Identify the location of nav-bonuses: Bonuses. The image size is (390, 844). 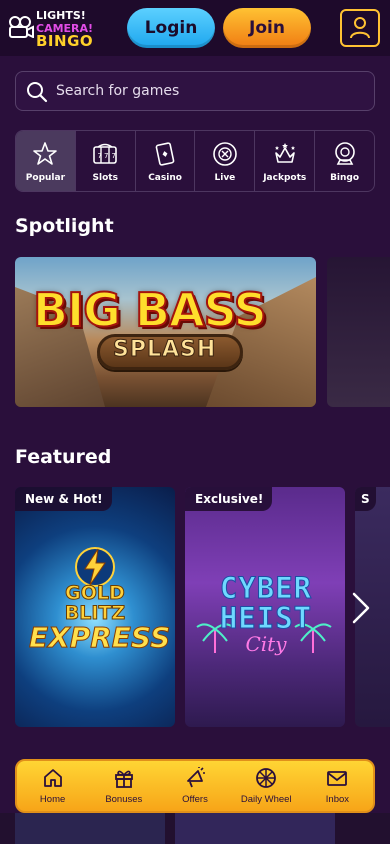
(123, 786).